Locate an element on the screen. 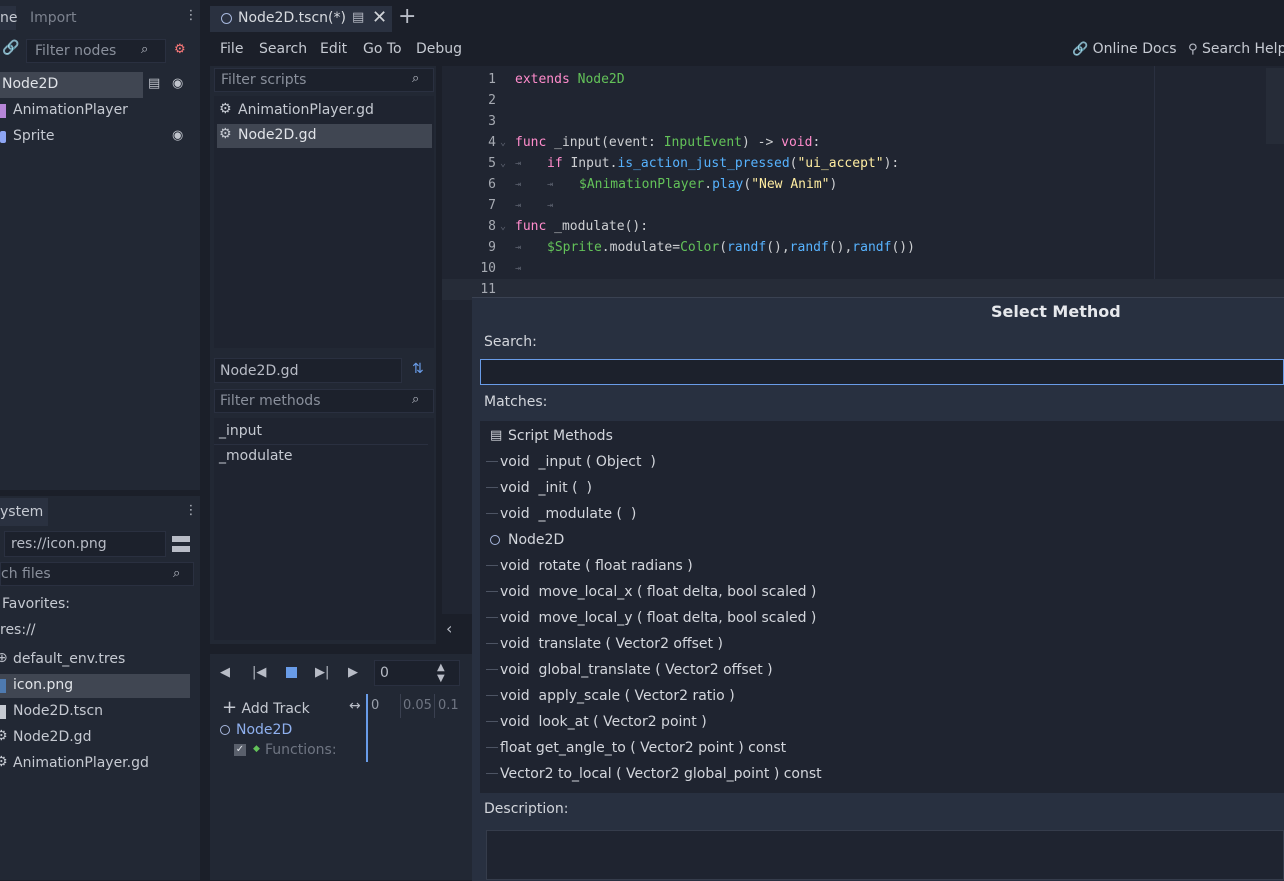 This screenshot has width=1284, height=881. line-number: 10 is located at coordinates (488, 268).